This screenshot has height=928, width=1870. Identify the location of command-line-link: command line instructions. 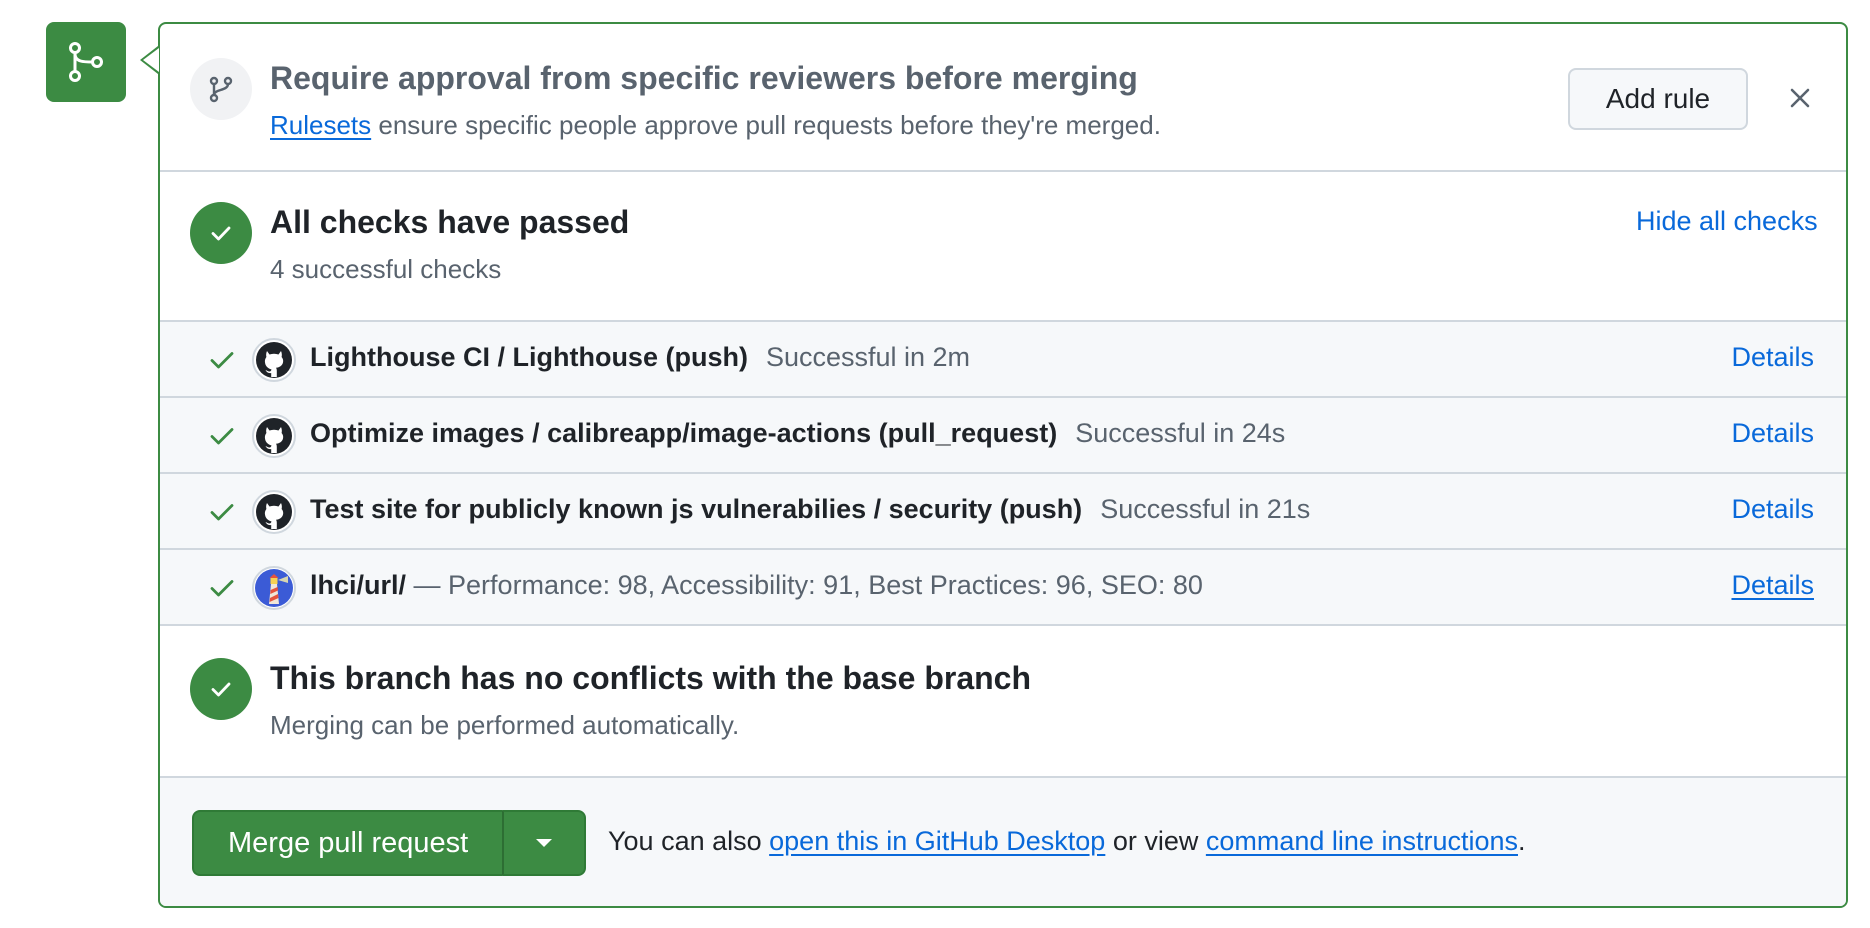
(1362, 841).